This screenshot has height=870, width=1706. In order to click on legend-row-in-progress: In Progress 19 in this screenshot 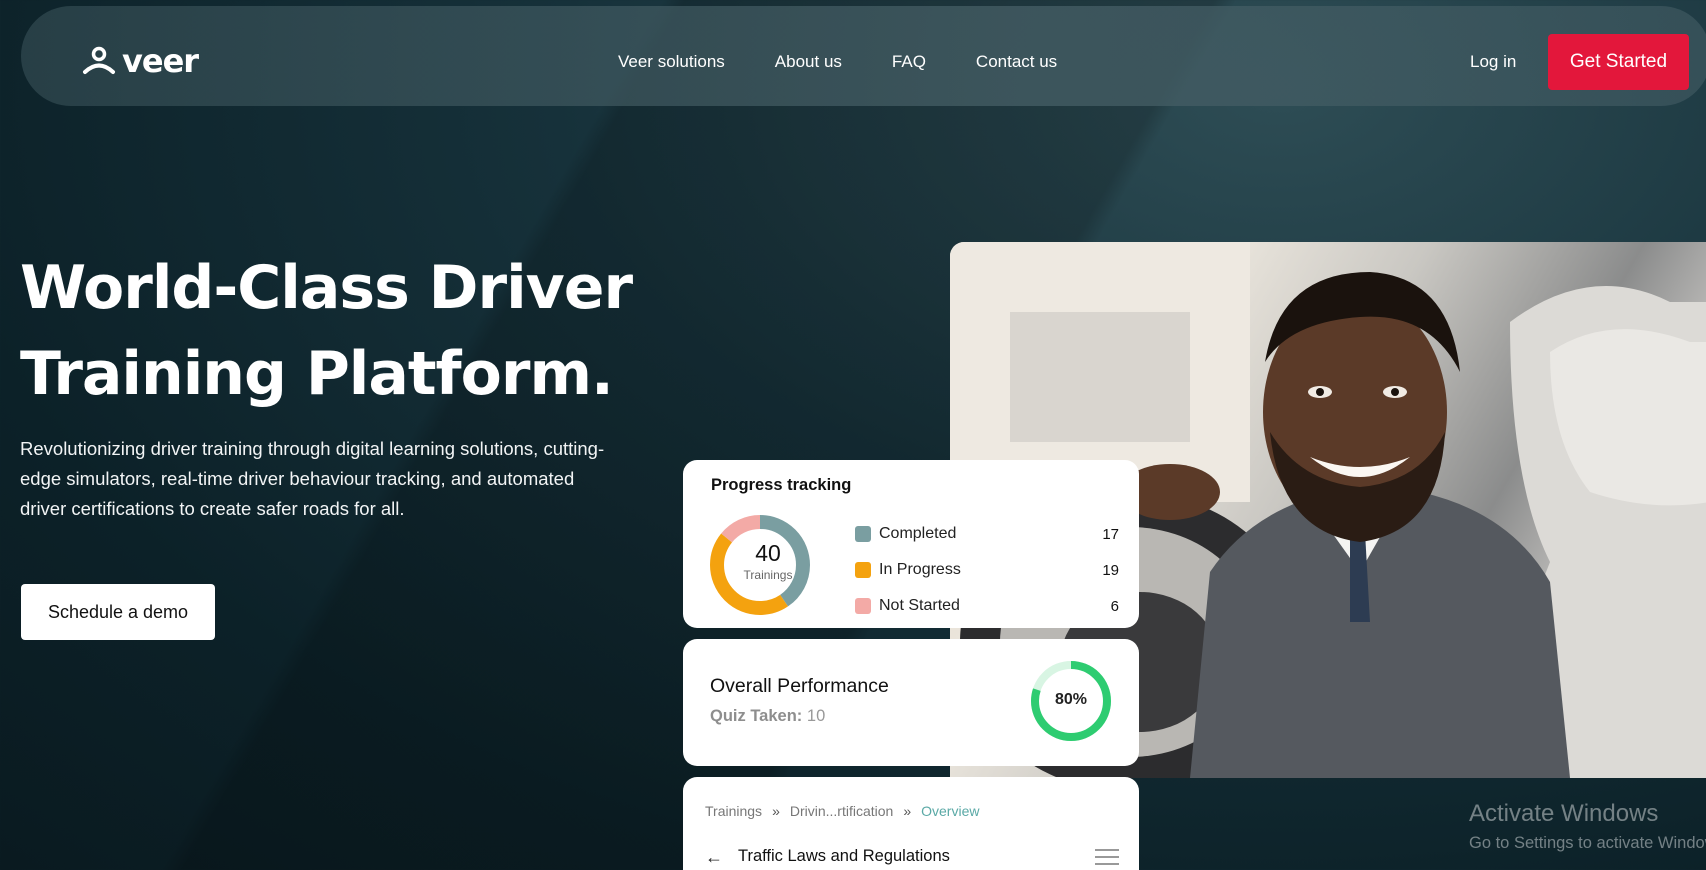, I will do `click(987, 570)`.